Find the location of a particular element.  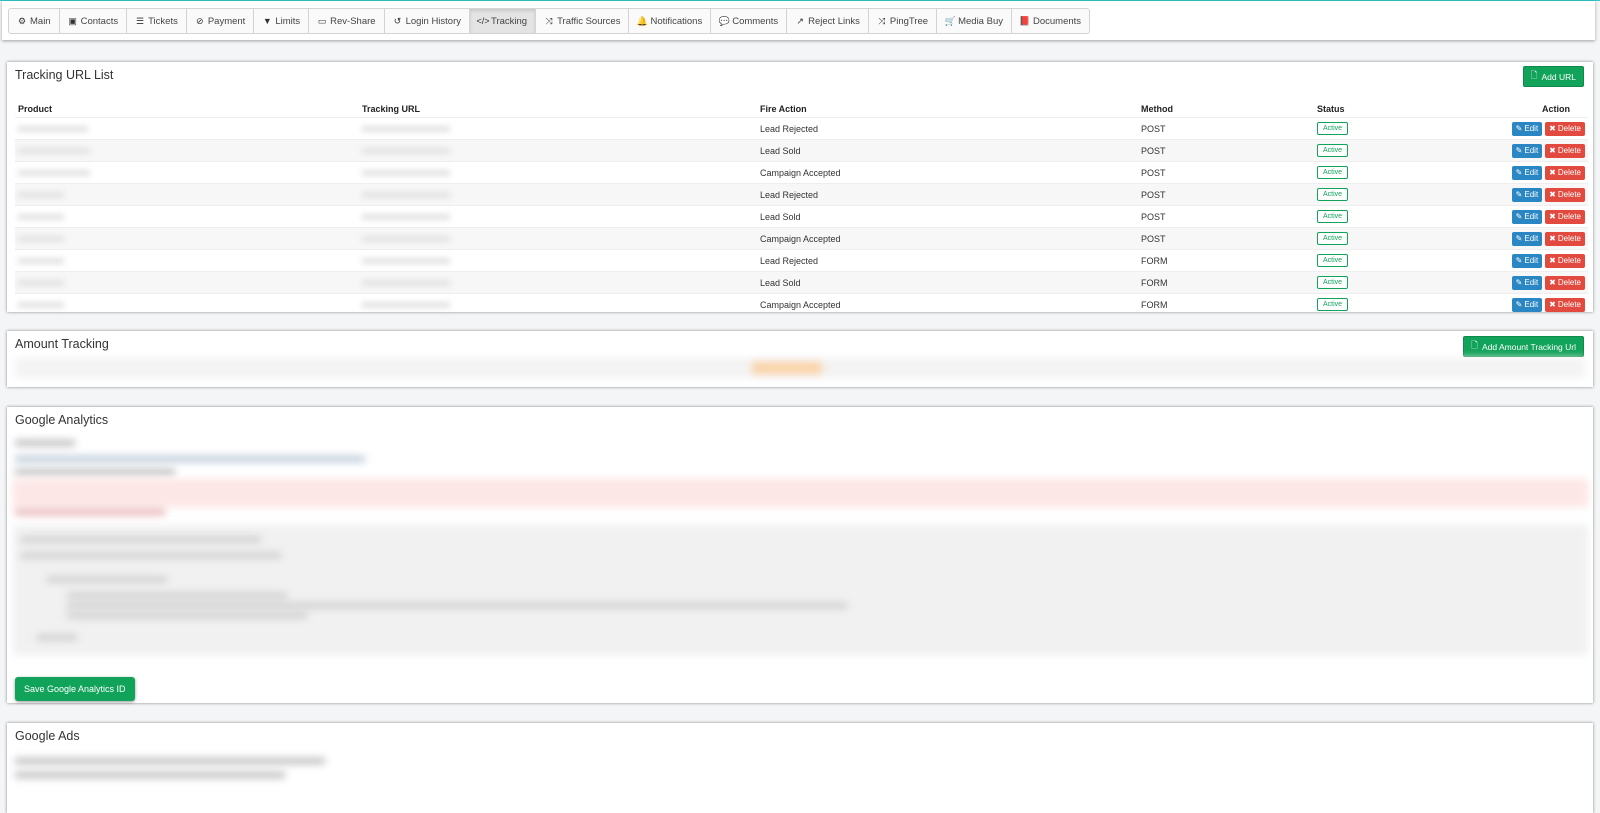

tab-comments: 💬 Comments is located at coordinates (749, 21).